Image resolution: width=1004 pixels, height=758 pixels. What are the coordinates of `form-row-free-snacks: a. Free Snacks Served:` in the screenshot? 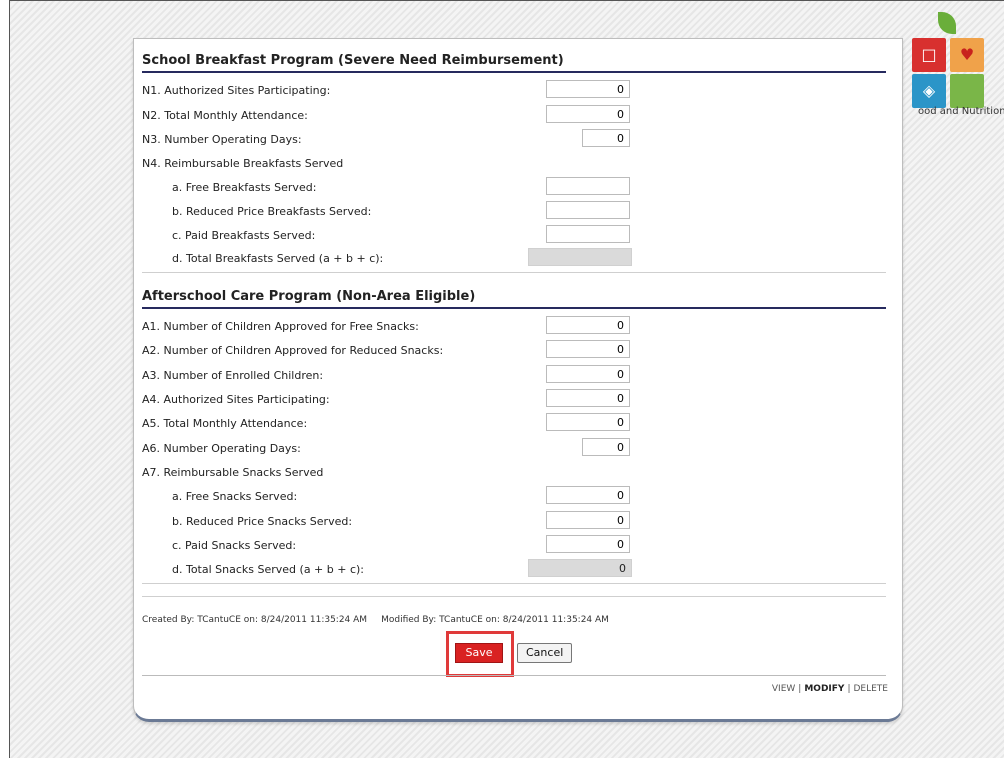 It's located at (512, 496).